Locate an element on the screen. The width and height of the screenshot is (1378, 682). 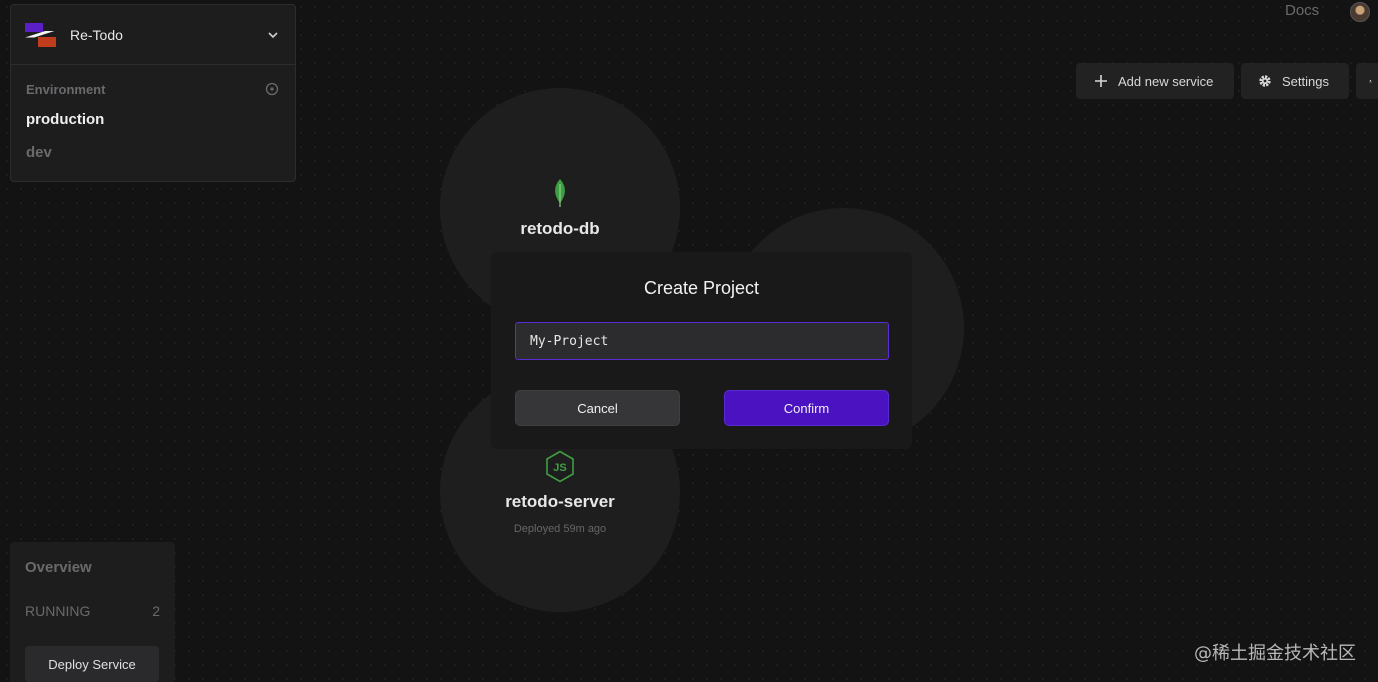
running-row: RUNNING 2 is located at coordinates (92, 611).